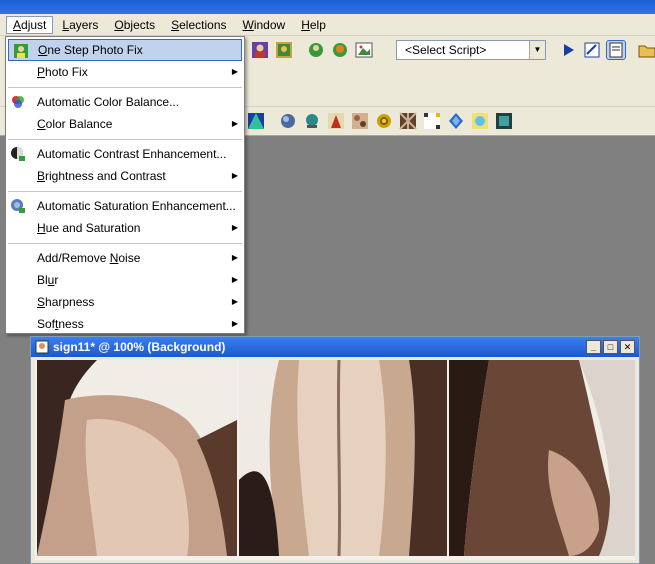 The width and height of the screenshot is (655, 564). What do you see at coordinates (627, 347) in the screenshot?
I see `close-icon: ✕` at bounding box center [627, 347].